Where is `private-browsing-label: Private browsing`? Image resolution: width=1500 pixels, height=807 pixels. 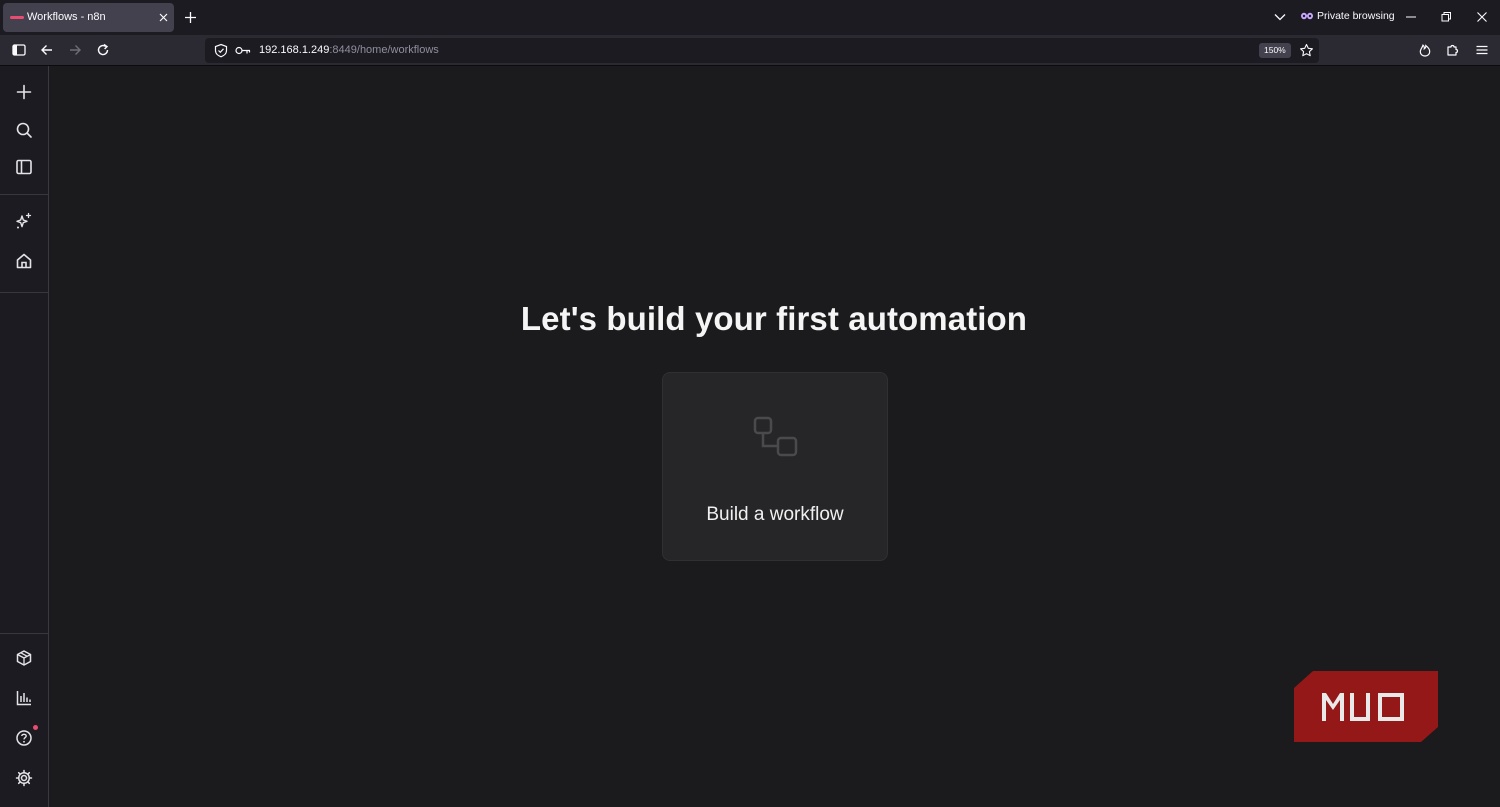 private-browsing-label: Private browsing is located at coordinates (1356, 16).